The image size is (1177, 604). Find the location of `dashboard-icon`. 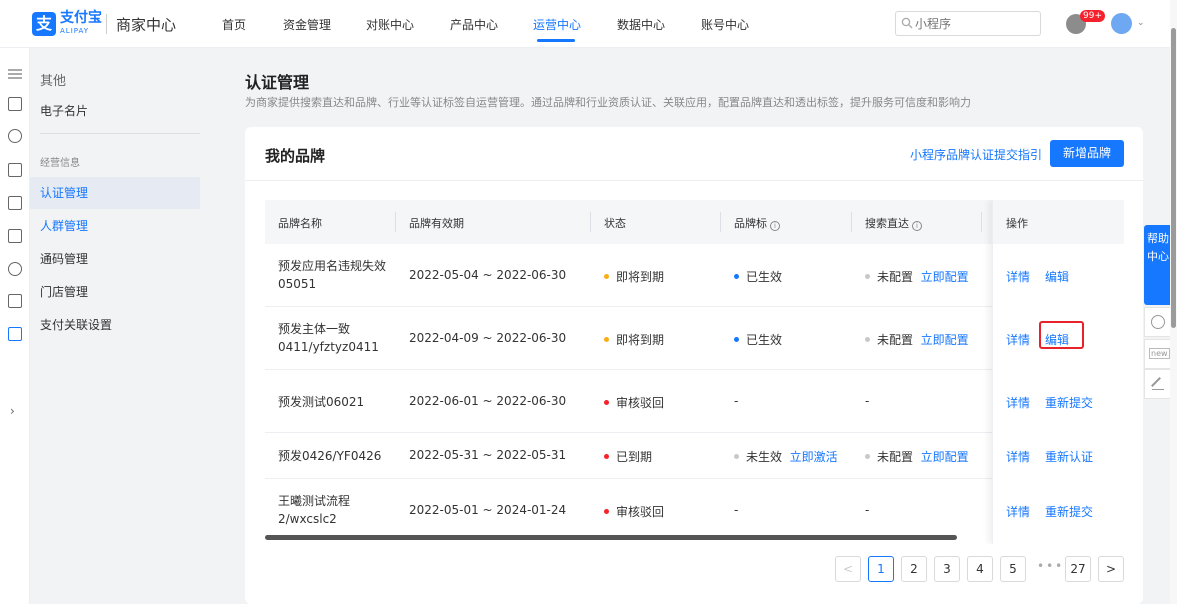

dashboard-icon is located at coordinates (15, 104).